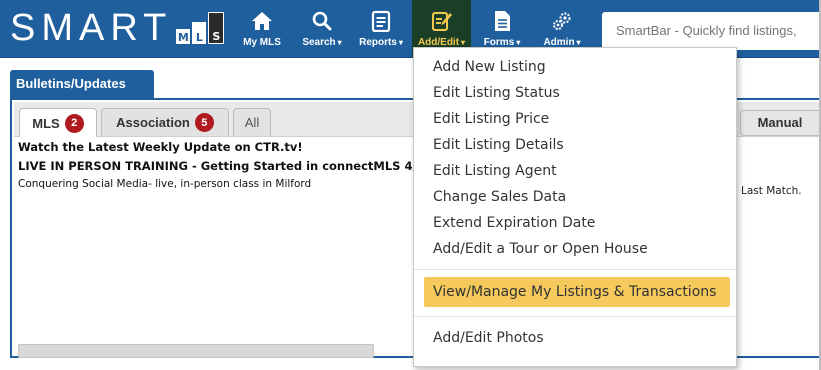  Describe the element at coordinates (562, 21) in the screenshot. I see `gears-icon` at that location.